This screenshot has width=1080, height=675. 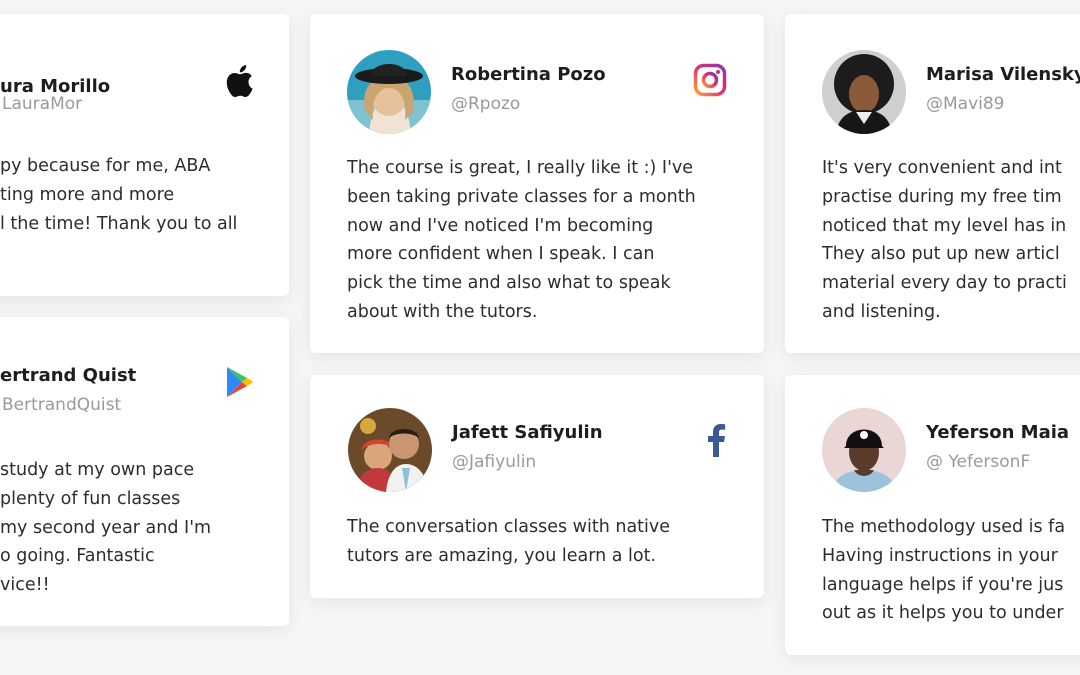 What do you see at coordinates (42, 104) in the screenshot?
I see `reviewer-handle: LauraMor` at bounding box center [42, 104].